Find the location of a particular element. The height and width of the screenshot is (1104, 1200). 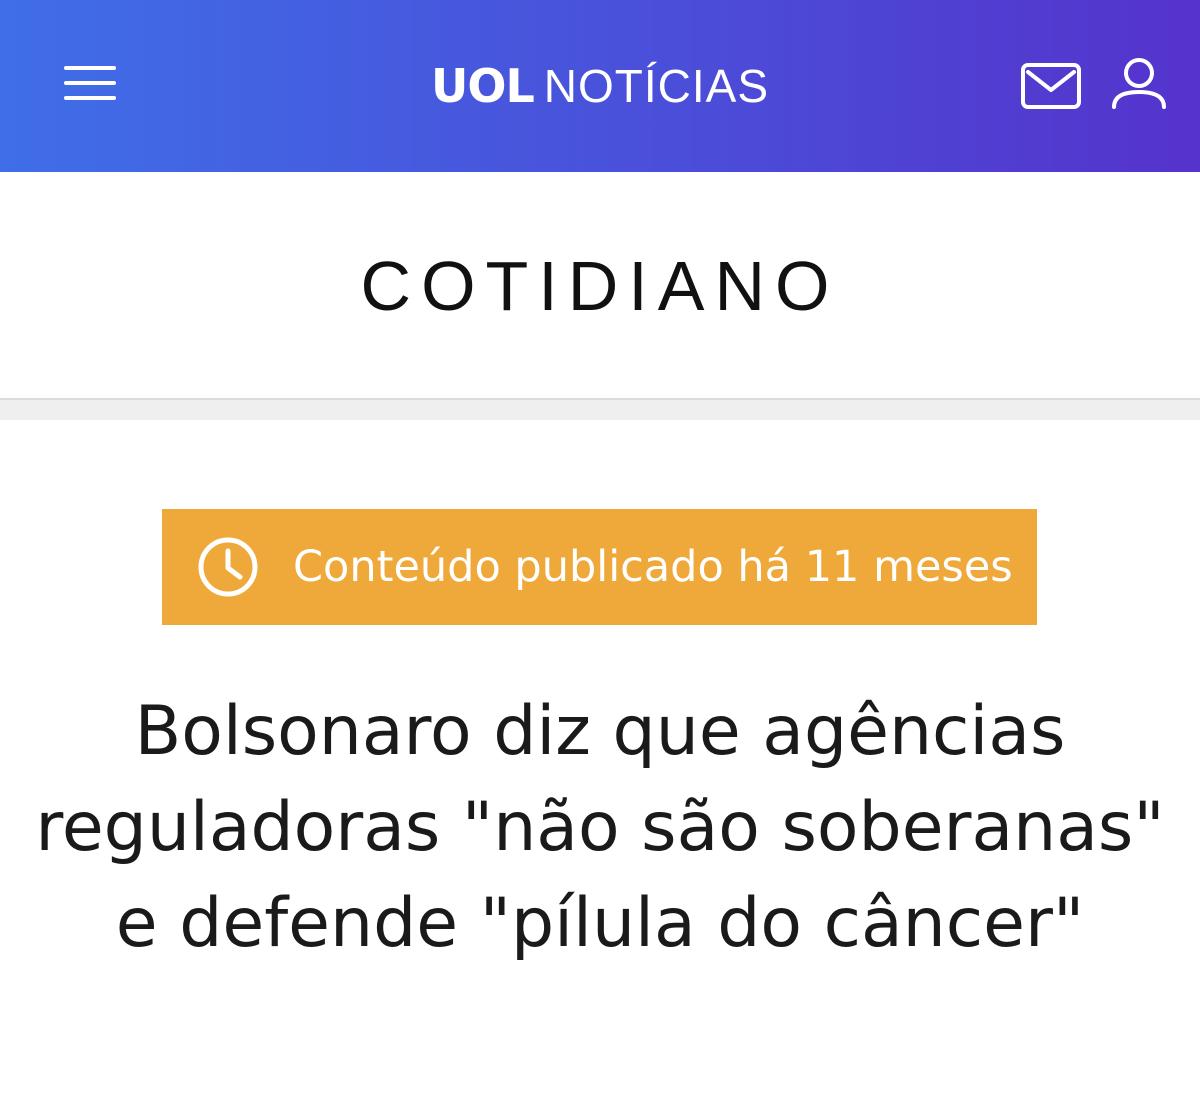

content-age-banner: Conteúdo publicado há 11 meses is located at coordinates (599, 567).